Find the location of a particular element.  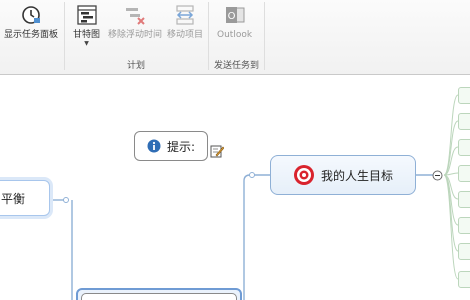

remove-slack-label: 移除浮动时间 is located at coordinates (135, 35).